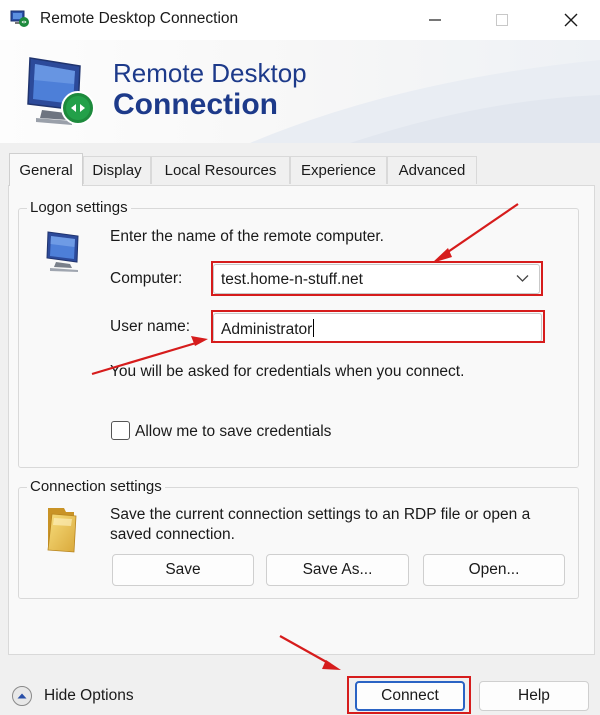 This screenshot has height=715, width=600. What do you see at coordinates (19, 18) in the screenshot?
I see `rdp-app-icon` at bounding box center [19, 18].